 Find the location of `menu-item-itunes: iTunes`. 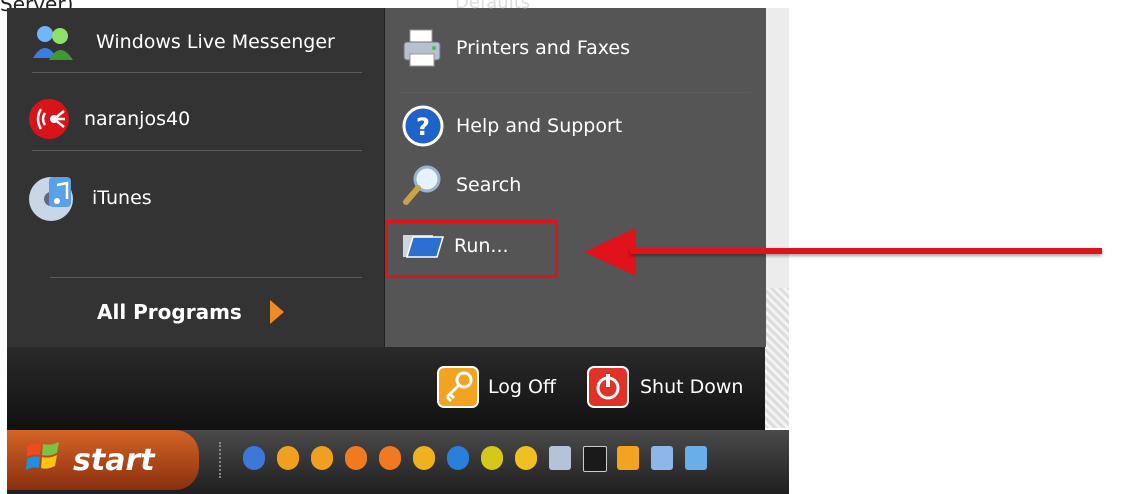

menu-item-itunes: iTunes is located at coordinates (89, 198).